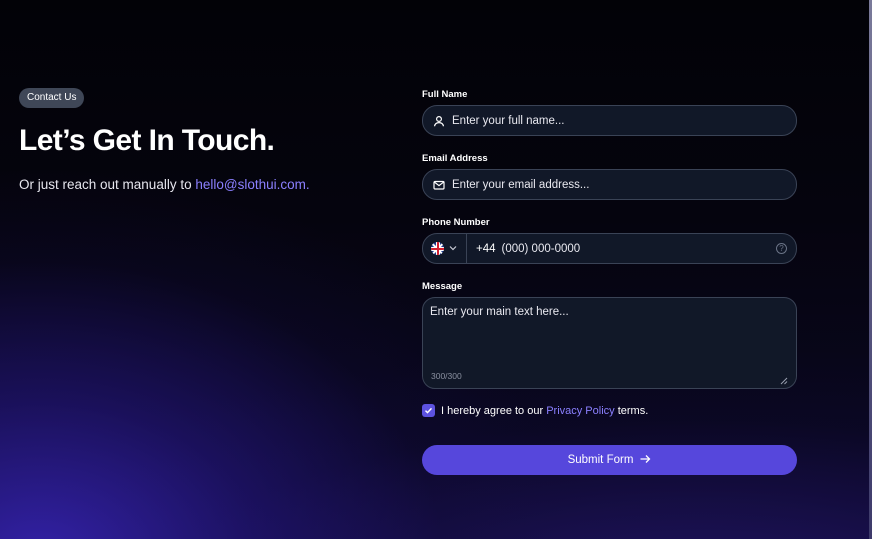  Describe the element at coordinates (624, 184) in the screenshot. I see `email-input` at that location.